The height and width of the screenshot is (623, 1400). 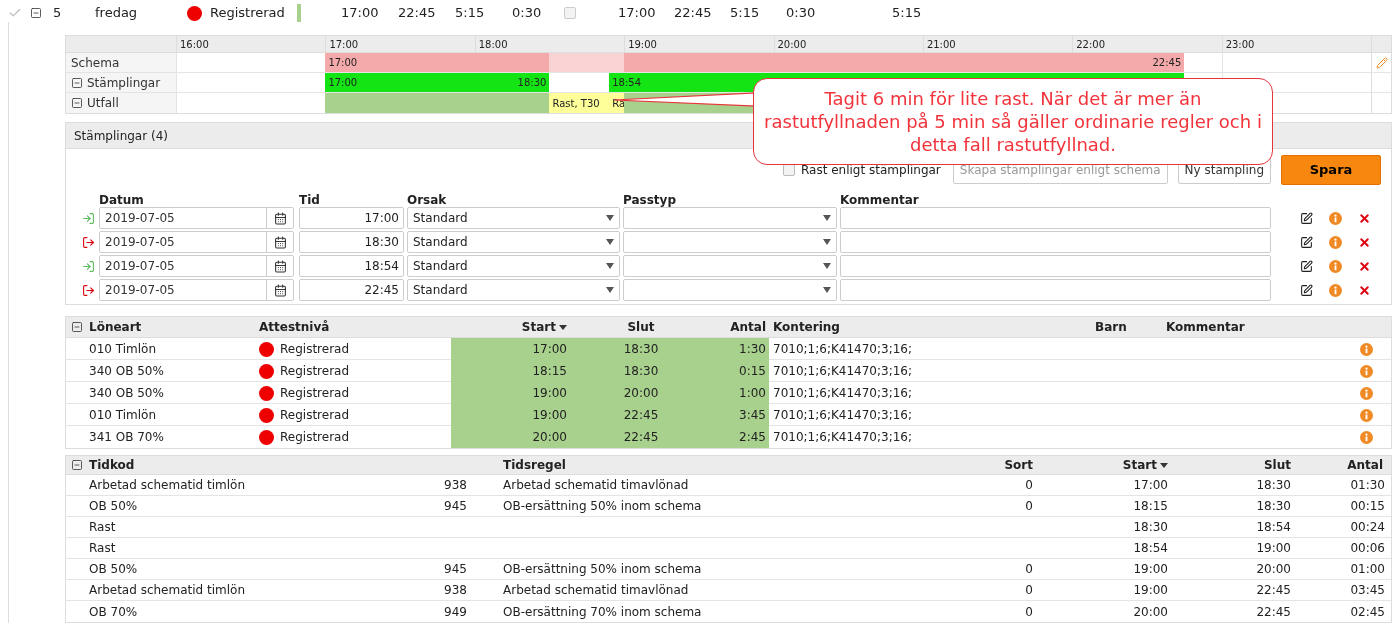 What do you see at coordinates (1296, 44) in the screenshot?
I see `hour-label: 23:00` at bounding box center [1296, 44].